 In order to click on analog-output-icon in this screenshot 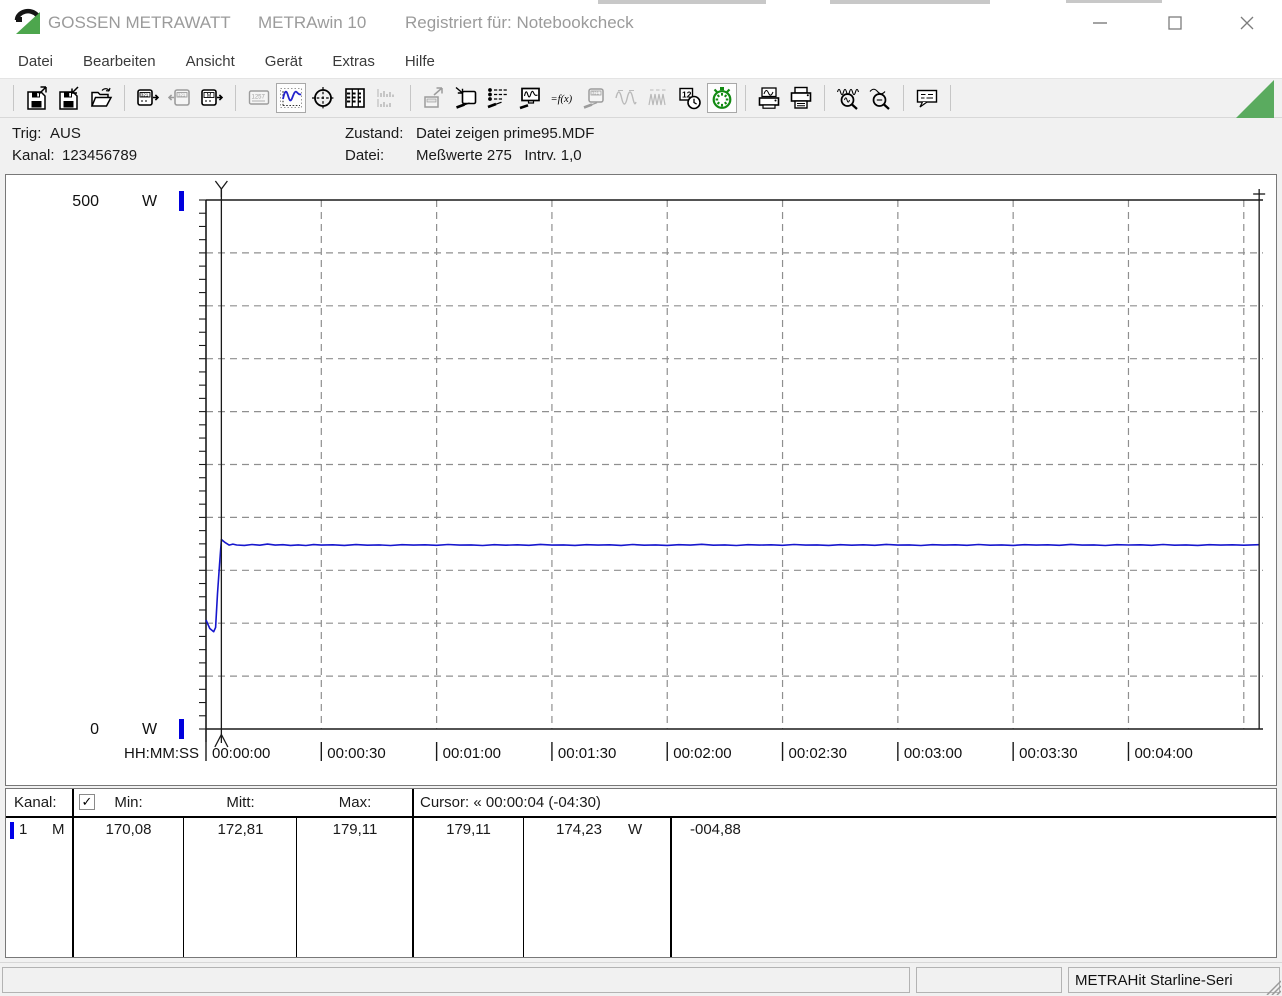, I will do `click(626, 98)`.